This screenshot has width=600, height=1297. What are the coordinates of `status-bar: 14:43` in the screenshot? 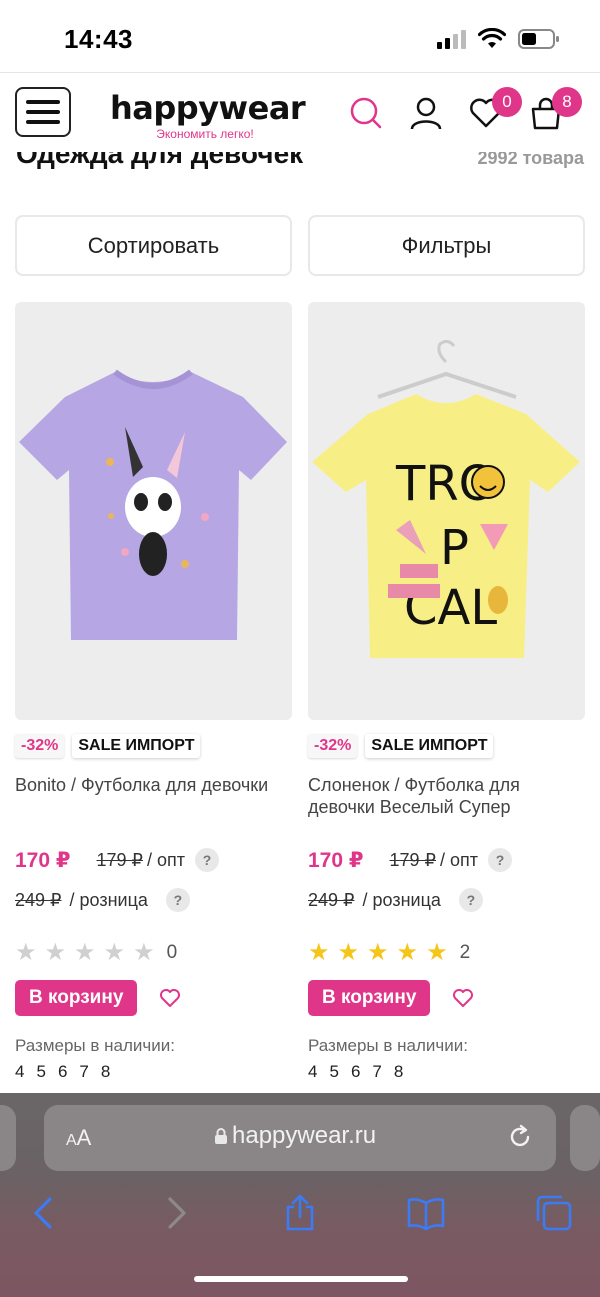 It's located at (300, 36).